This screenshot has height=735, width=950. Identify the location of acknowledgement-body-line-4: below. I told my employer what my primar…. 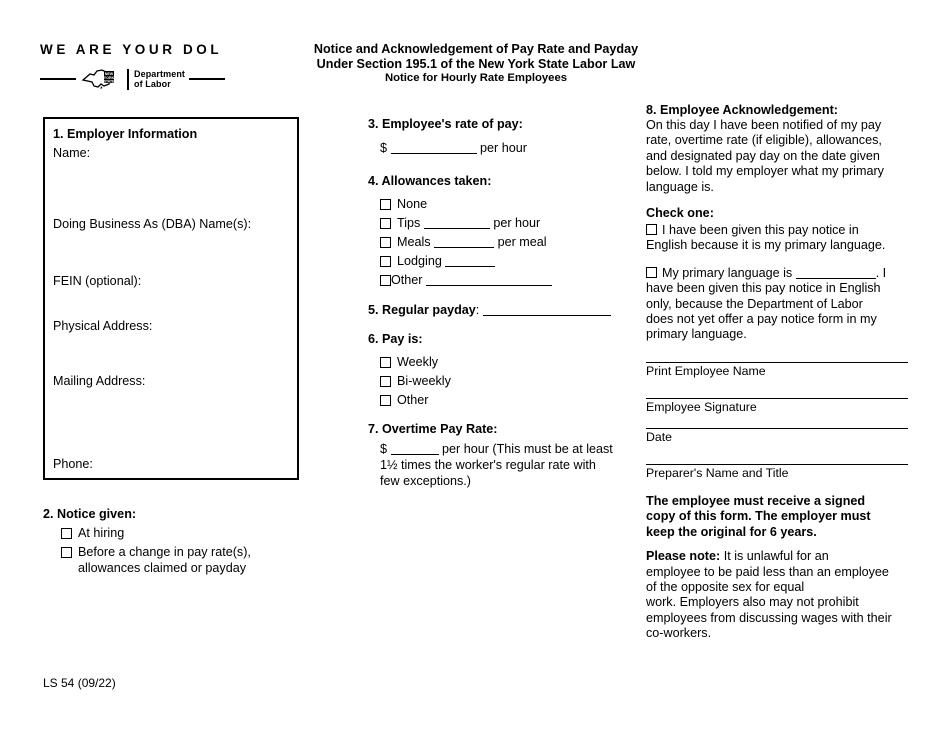
(765, 171).